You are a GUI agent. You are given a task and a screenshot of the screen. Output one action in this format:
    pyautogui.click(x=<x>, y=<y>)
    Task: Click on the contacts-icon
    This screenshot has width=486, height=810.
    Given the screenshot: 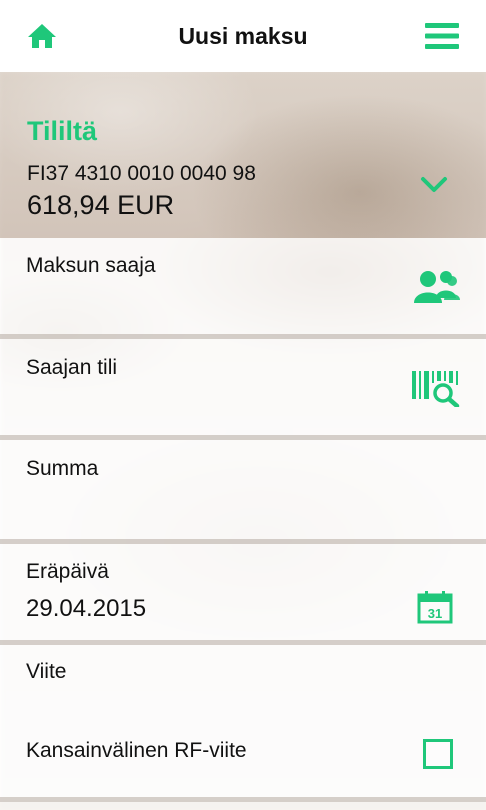 What is the action you would take?
    pyautogui.click(x=437, y=288)
    